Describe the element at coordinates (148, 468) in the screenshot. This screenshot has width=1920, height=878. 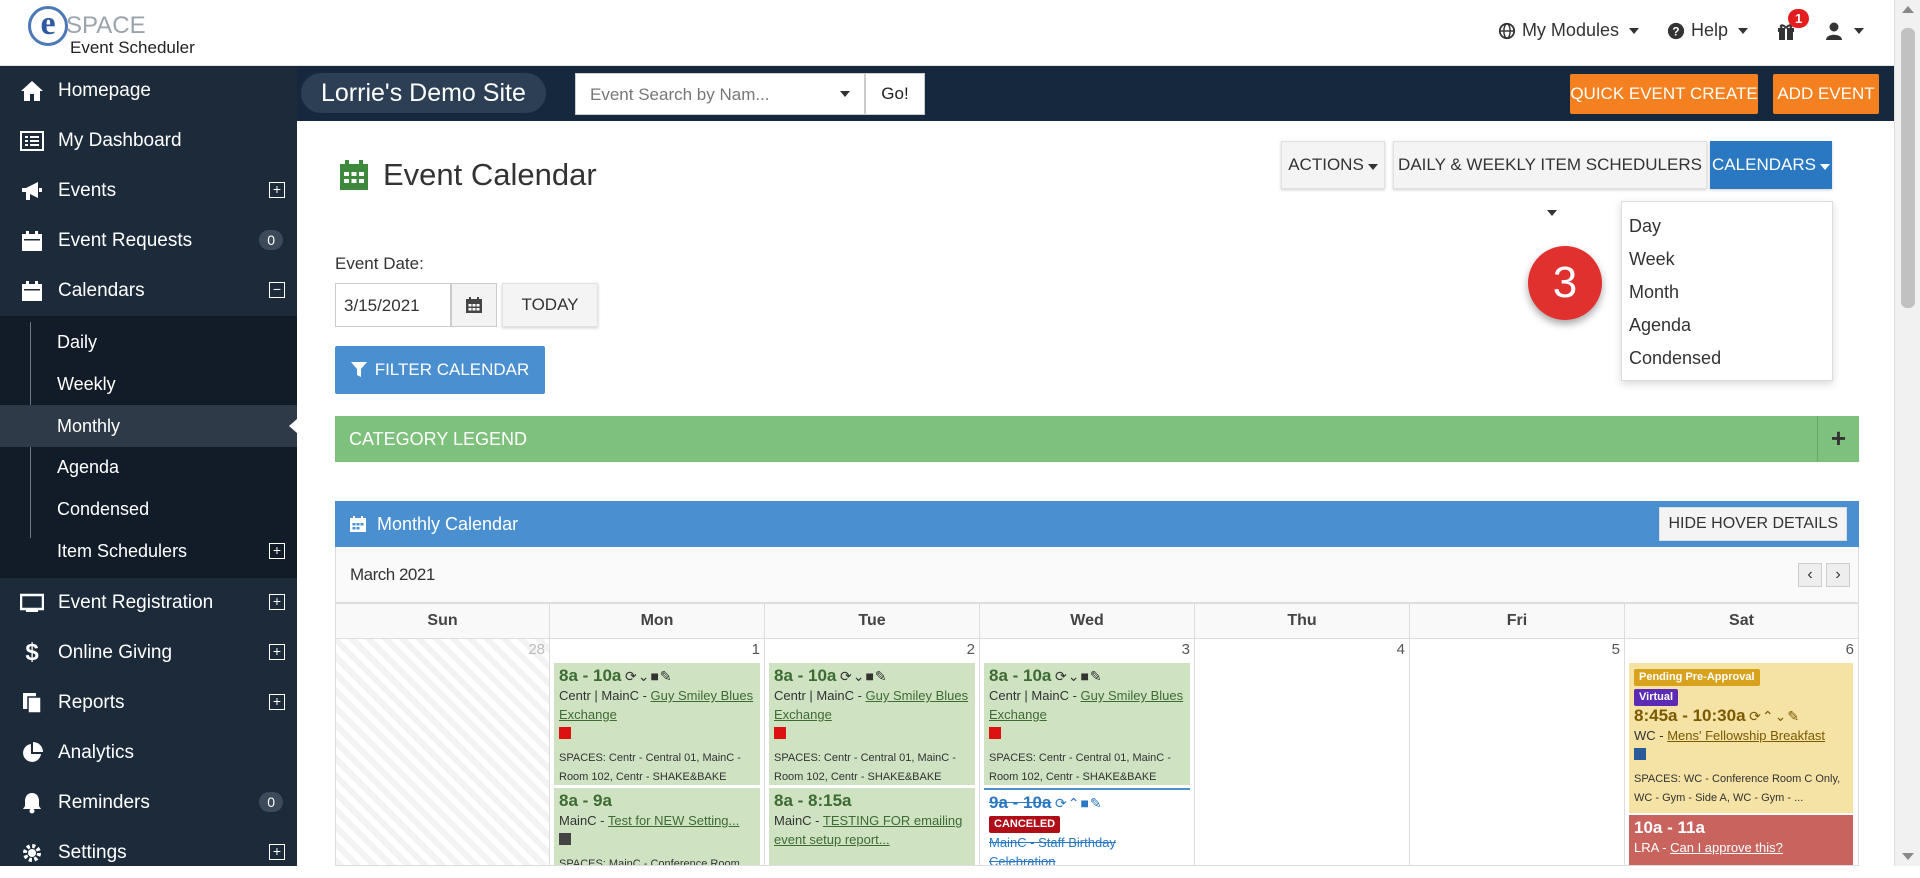
I see `sidebar-subitem-agenda: Agenda` at that location.